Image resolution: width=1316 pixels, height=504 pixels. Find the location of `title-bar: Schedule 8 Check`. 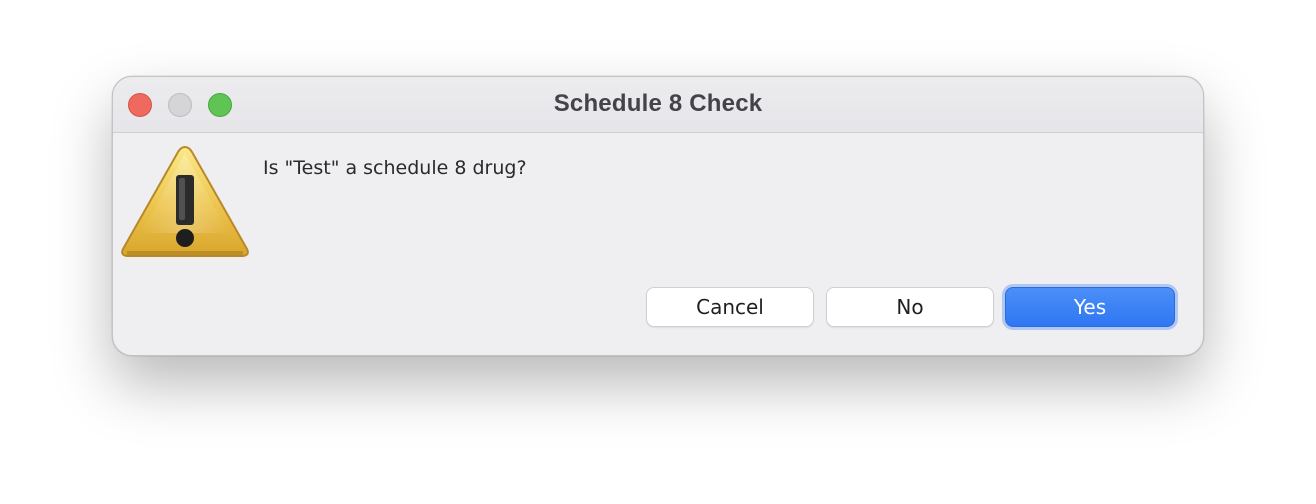

title-bar: Schedule 8 Check is located at coordinates (658, 105).